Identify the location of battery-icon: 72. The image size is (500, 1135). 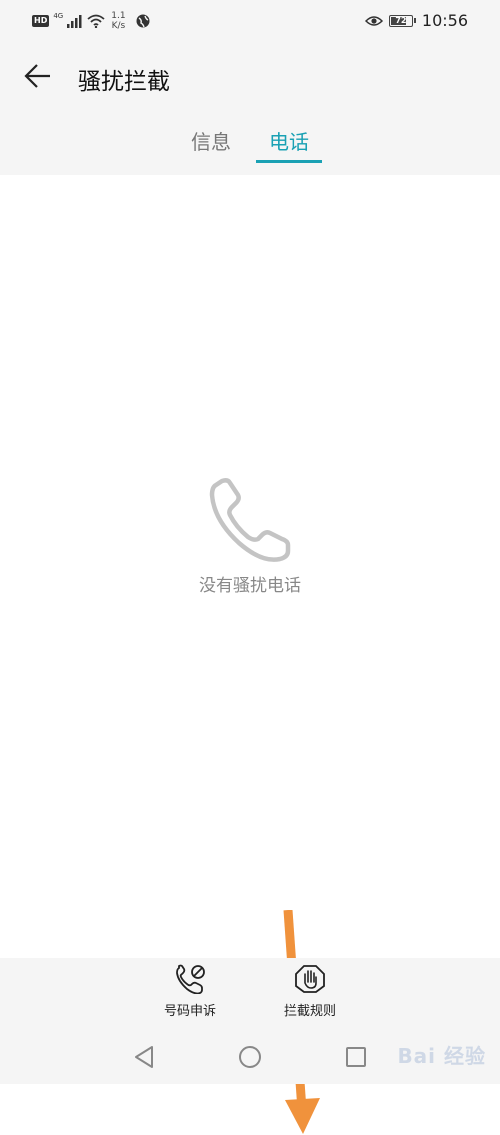
(400, 20).